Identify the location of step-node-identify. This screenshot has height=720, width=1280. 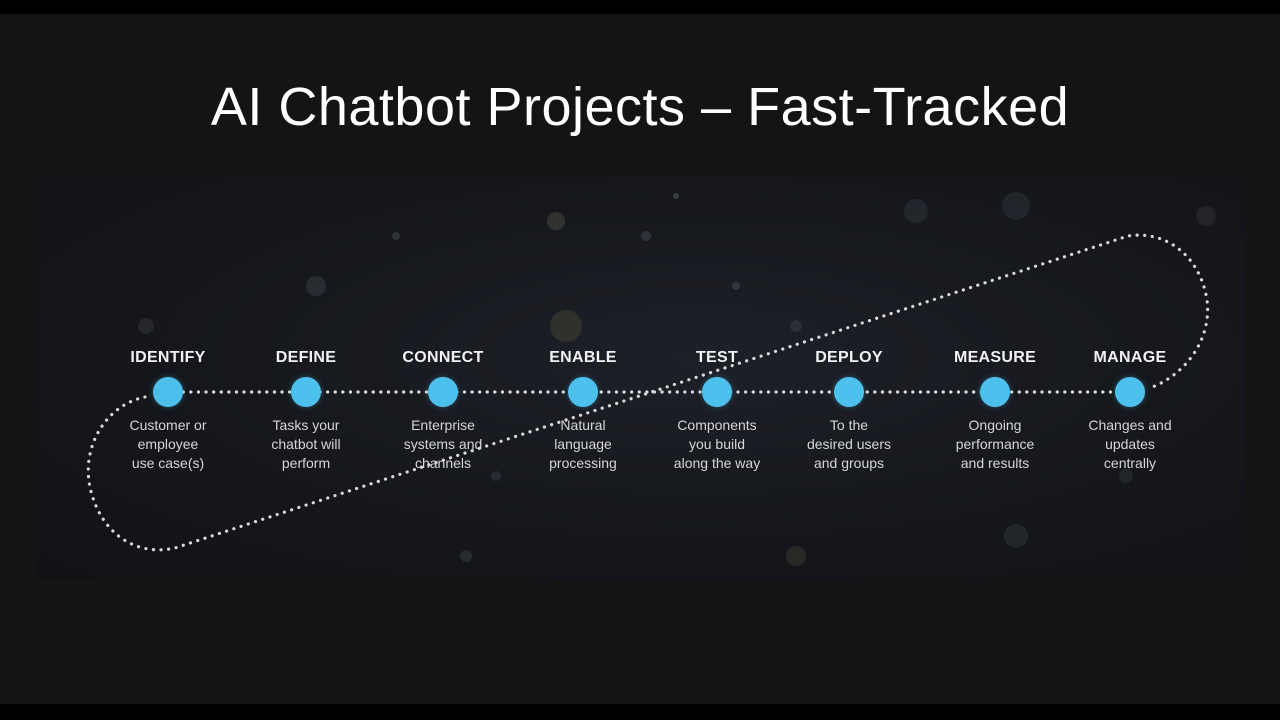
(168, 392).